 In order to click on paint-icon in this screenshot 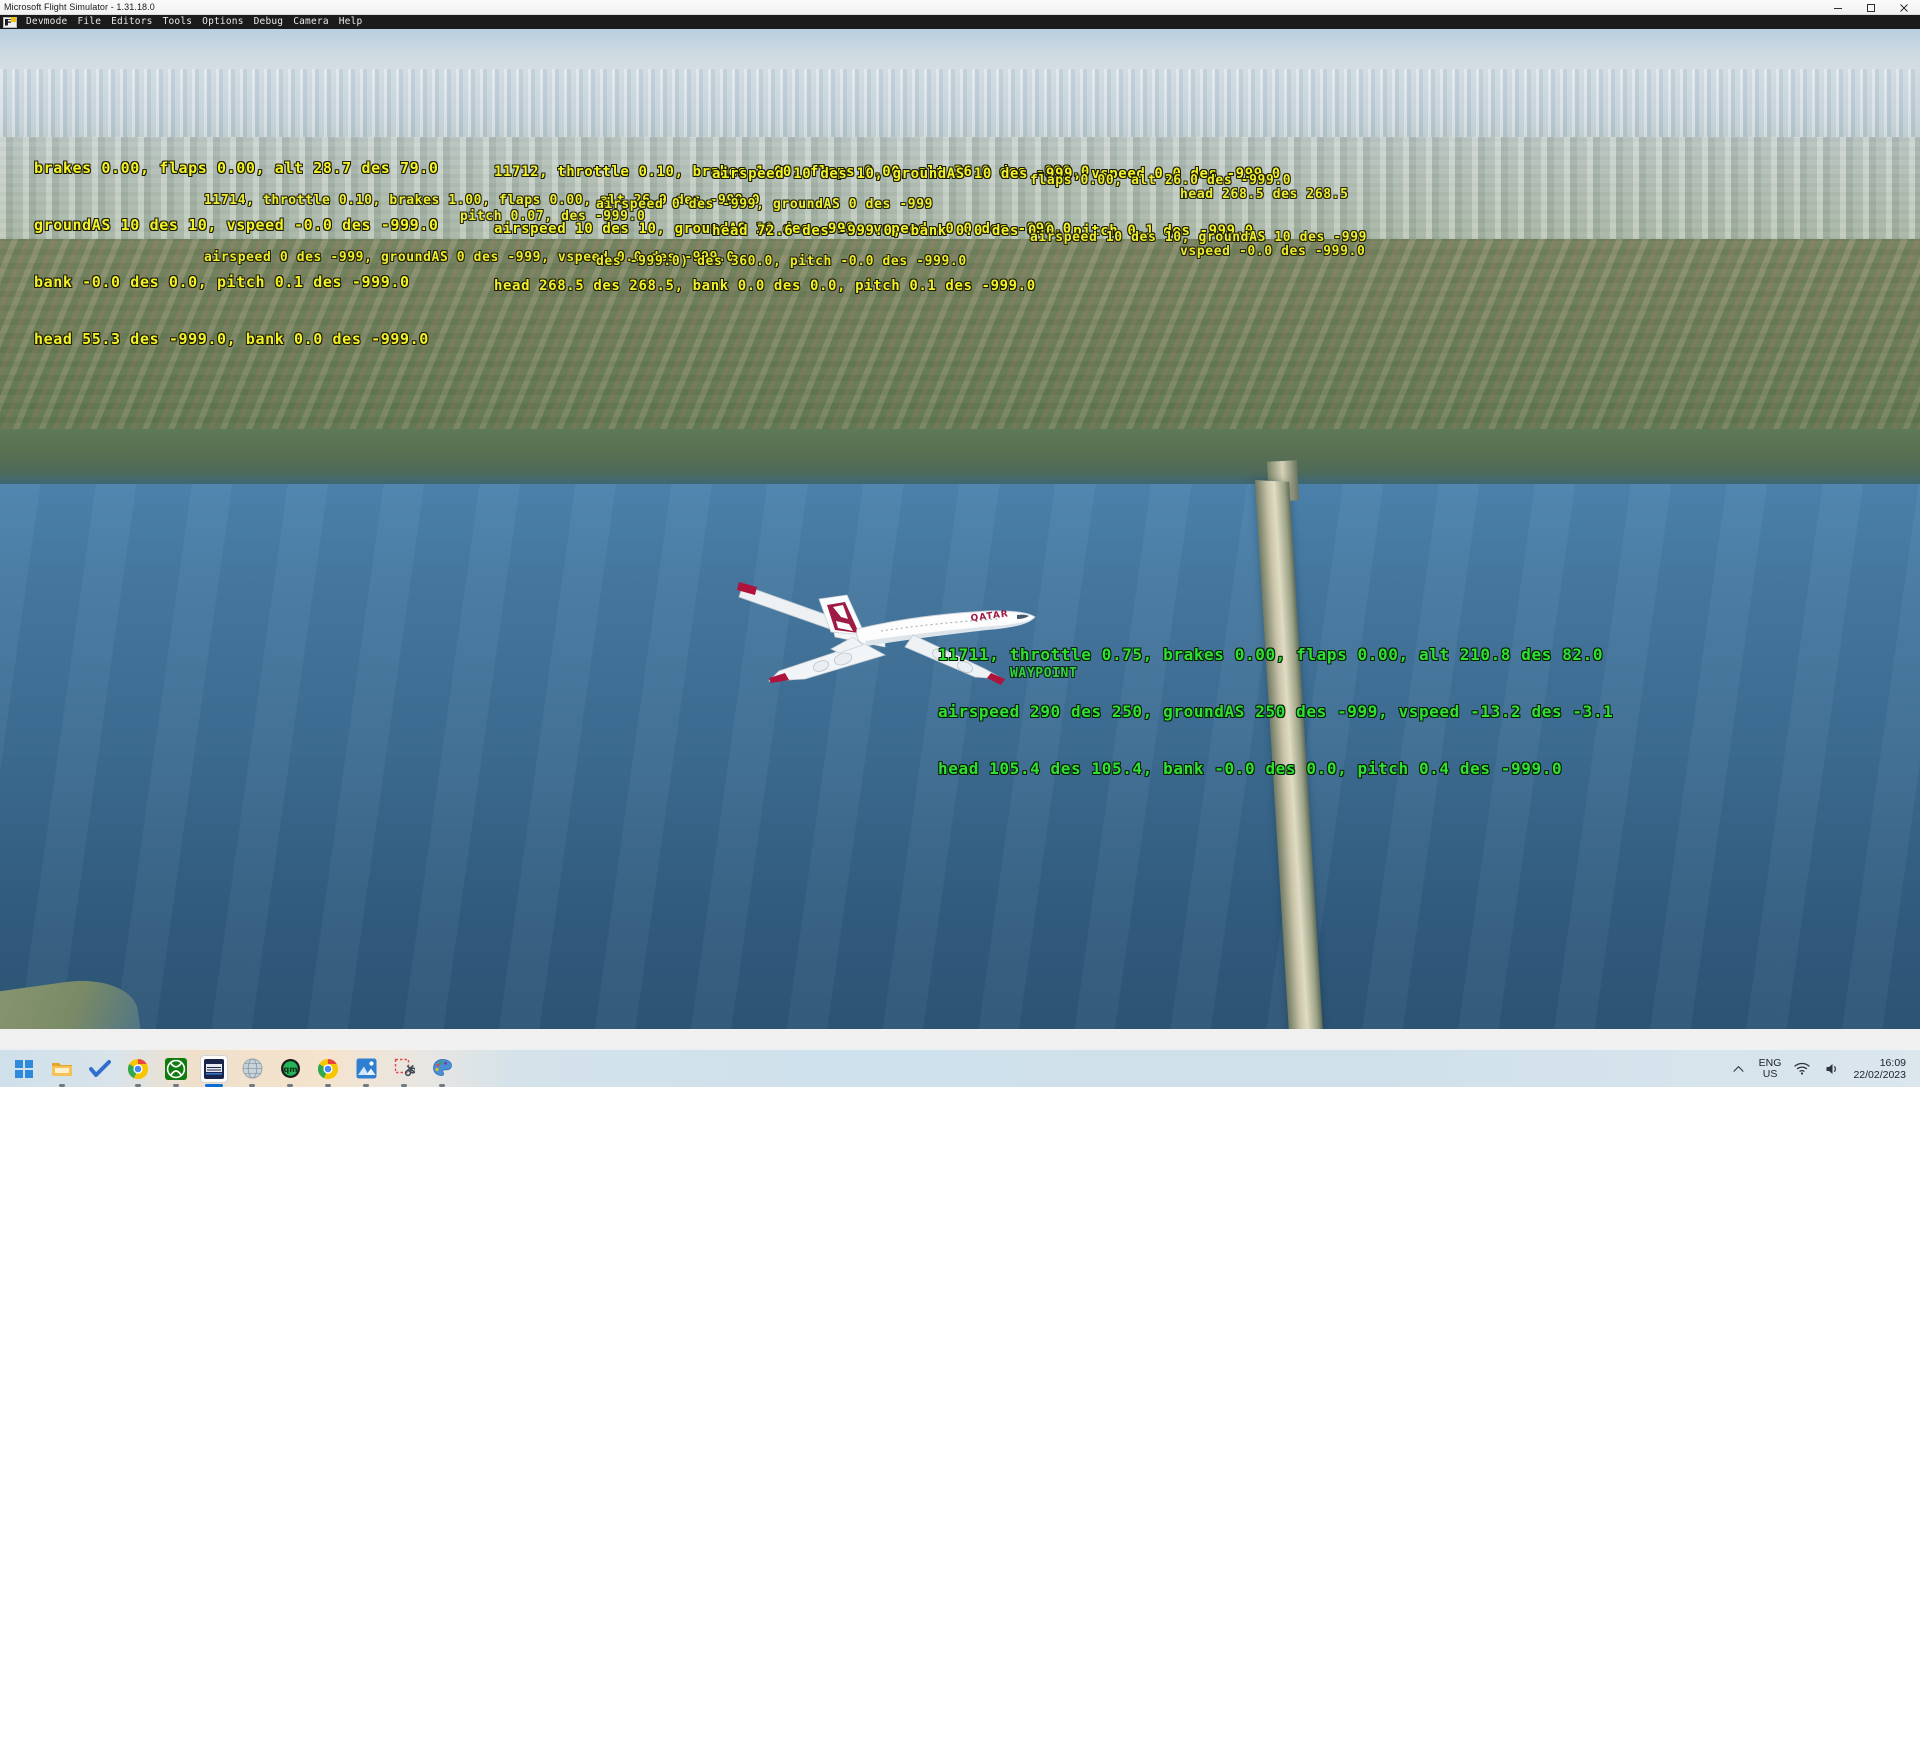, I will do `click(442, 1069)`.